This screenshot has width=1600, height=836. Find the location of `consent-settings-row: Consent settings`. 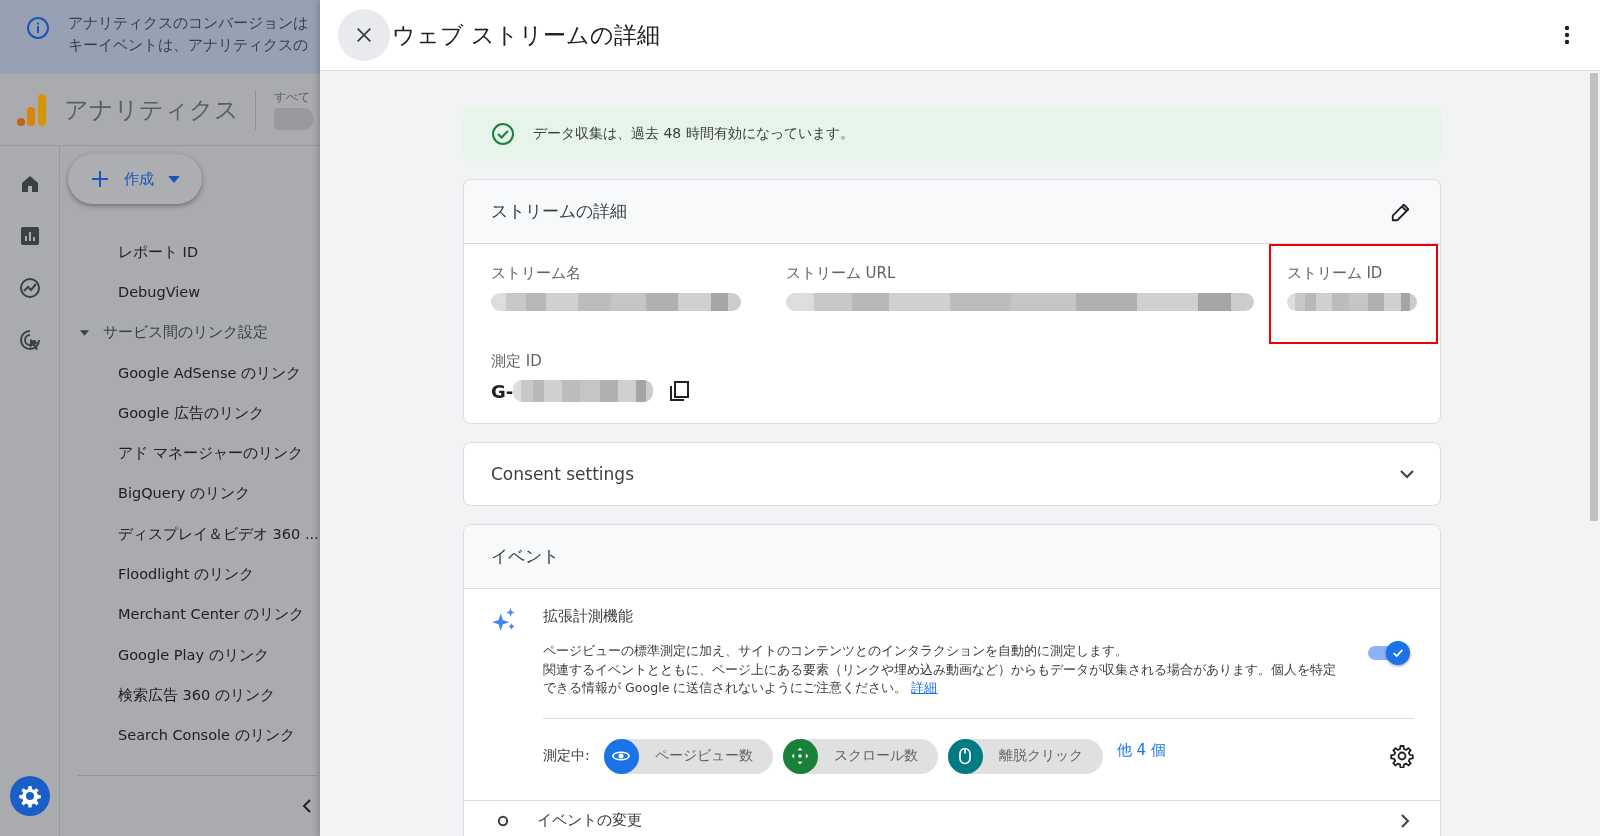

consent-settings-row: Consent settings is located at coordinates (952, 474).